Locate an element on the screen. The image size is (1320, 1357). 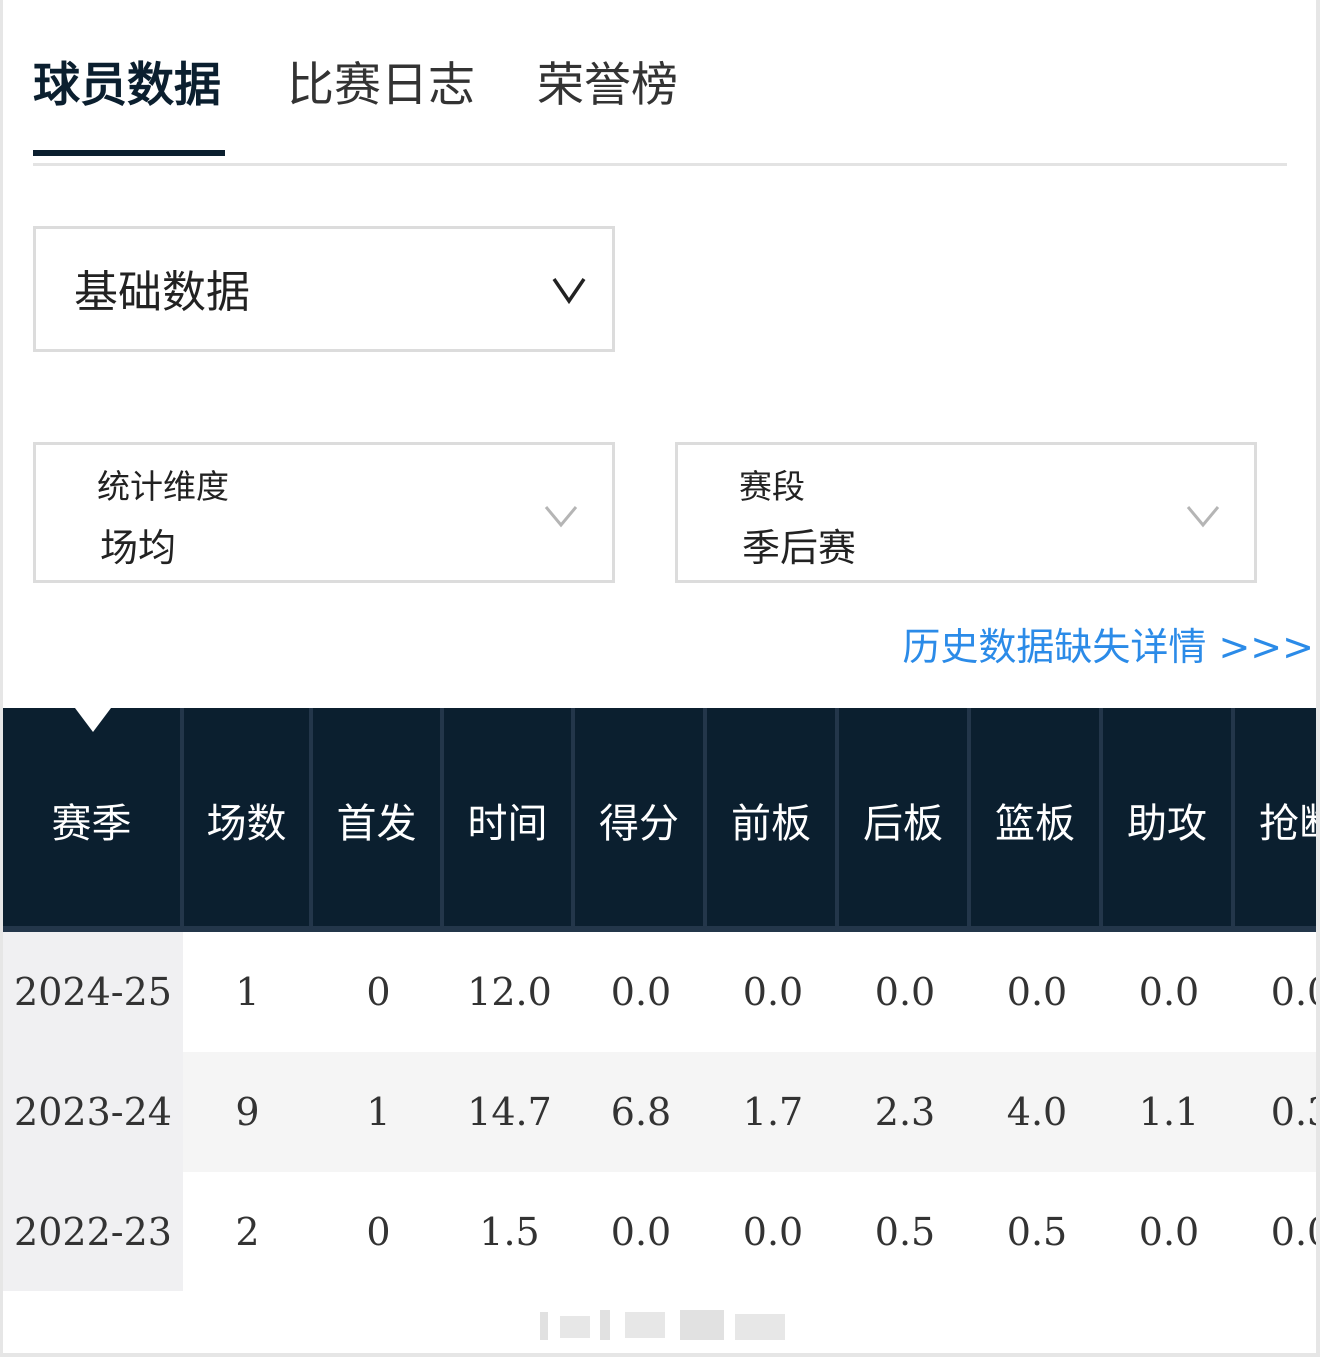
table-row: 2023-24 9 1 14.7 6.8 1.7 2.3 4.0 1.1 0.3 is located at coordinates (659, 1112).